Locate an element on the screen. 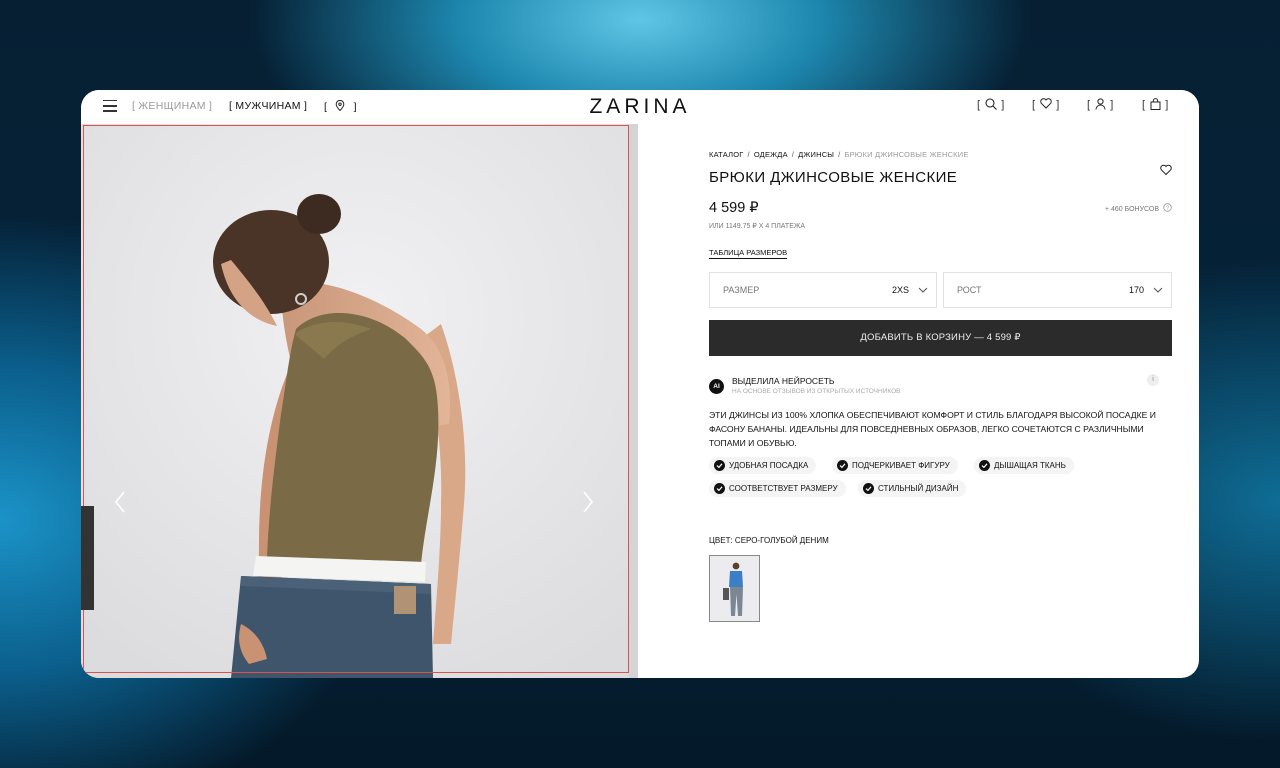  breadcrumb-item-catalog: КАТАЛОГ is located at coordinates (726, 154).